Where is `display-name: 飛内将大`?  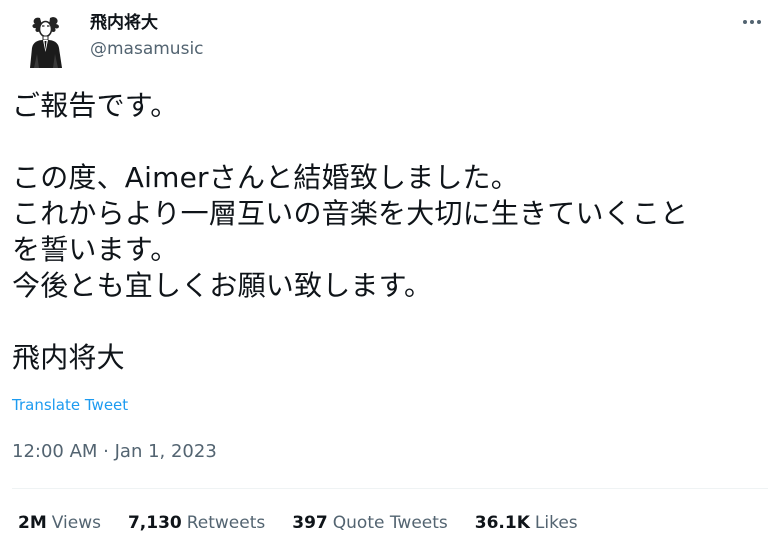
display-name: 飛内将大 is located at coordinates (124, 23).